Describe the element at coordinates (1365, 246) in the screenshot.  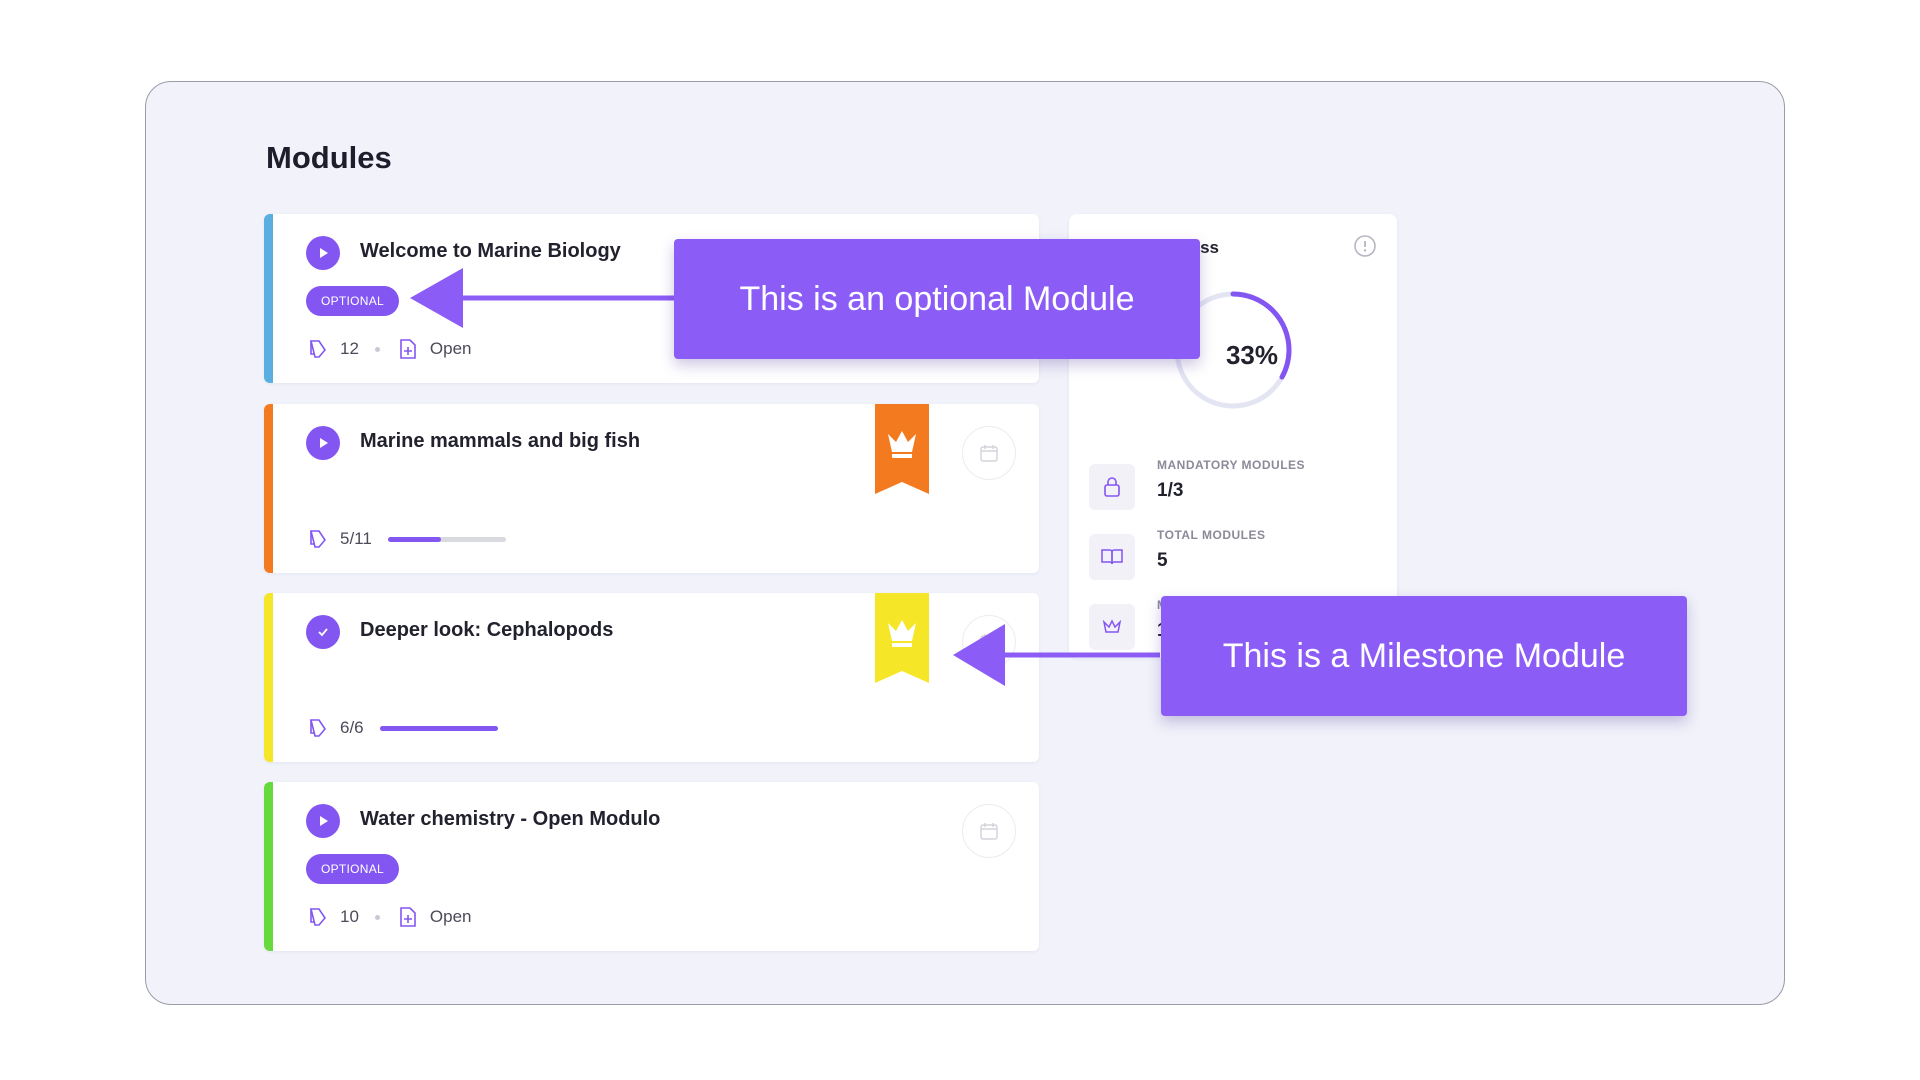
I see `info-icon` at that location.